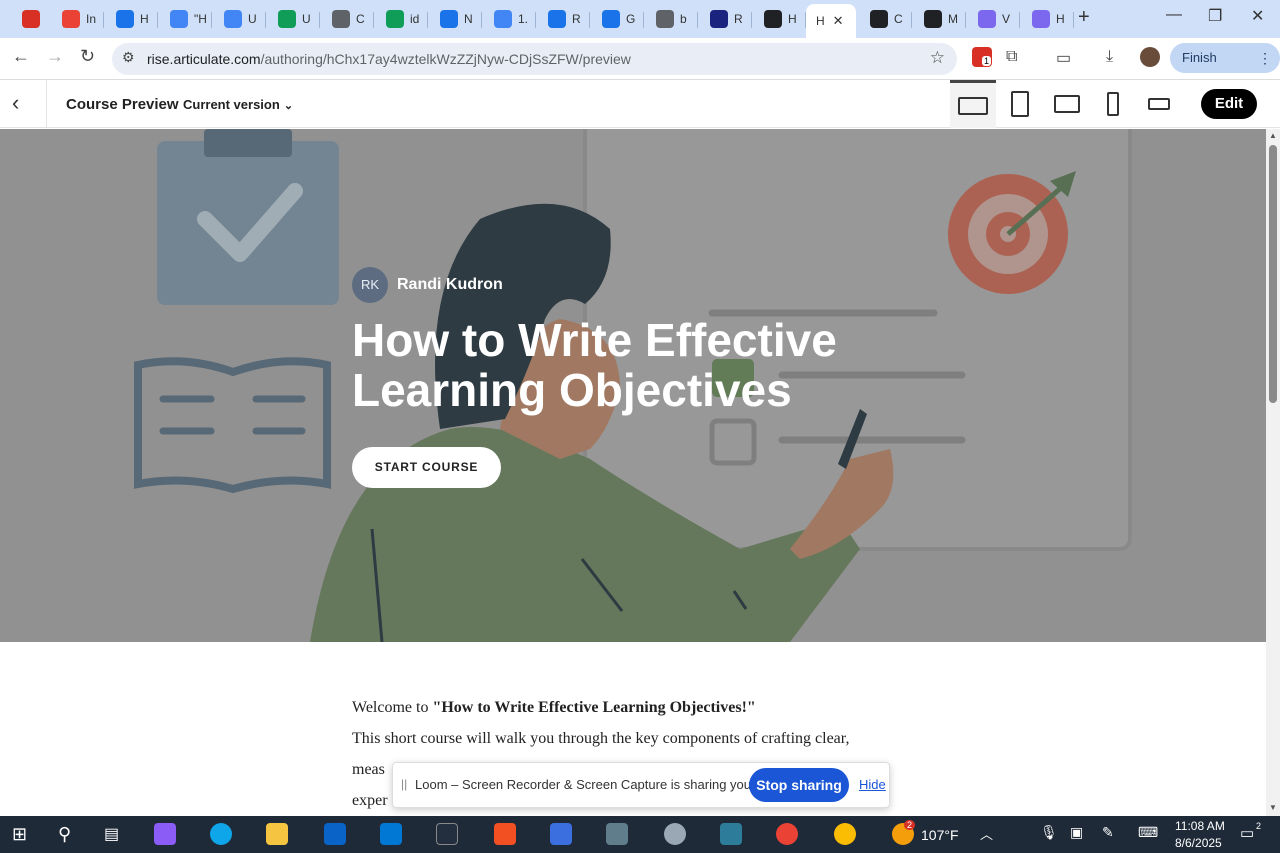  Describe the element at coordinates (186, 19) in the screenshot. I see `browser-tab: "H` at that location.